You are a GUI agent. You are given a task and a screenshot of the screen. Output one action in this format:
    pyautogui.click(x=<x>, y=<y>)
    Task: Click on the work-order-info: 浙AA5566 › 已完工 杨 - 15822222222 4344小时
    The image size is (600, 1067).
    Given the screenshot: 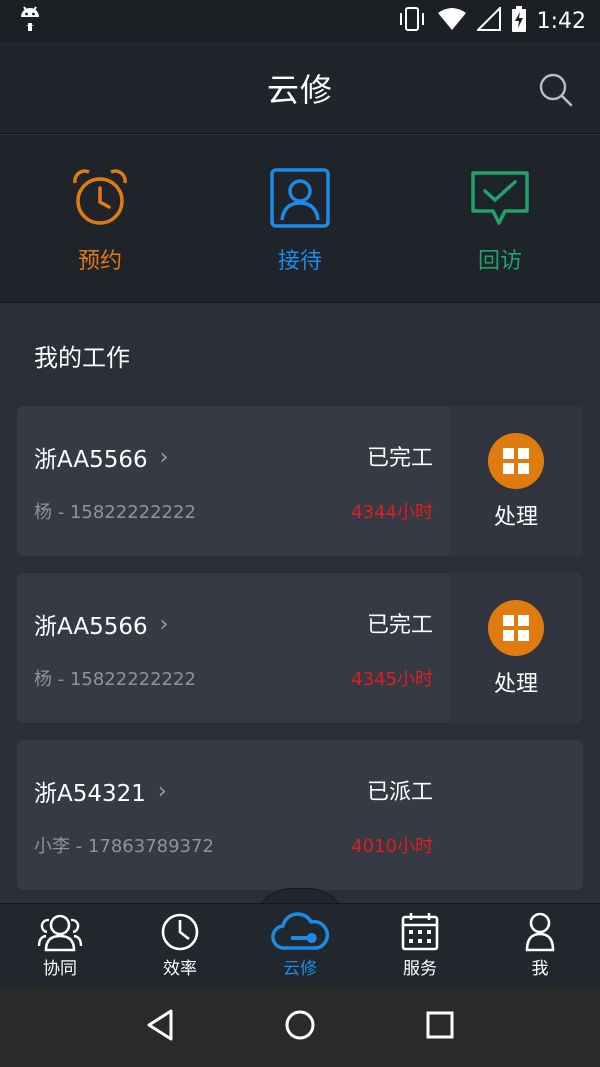 What is the action you would take?
    pyautogui.click(x=233, y=481)
    